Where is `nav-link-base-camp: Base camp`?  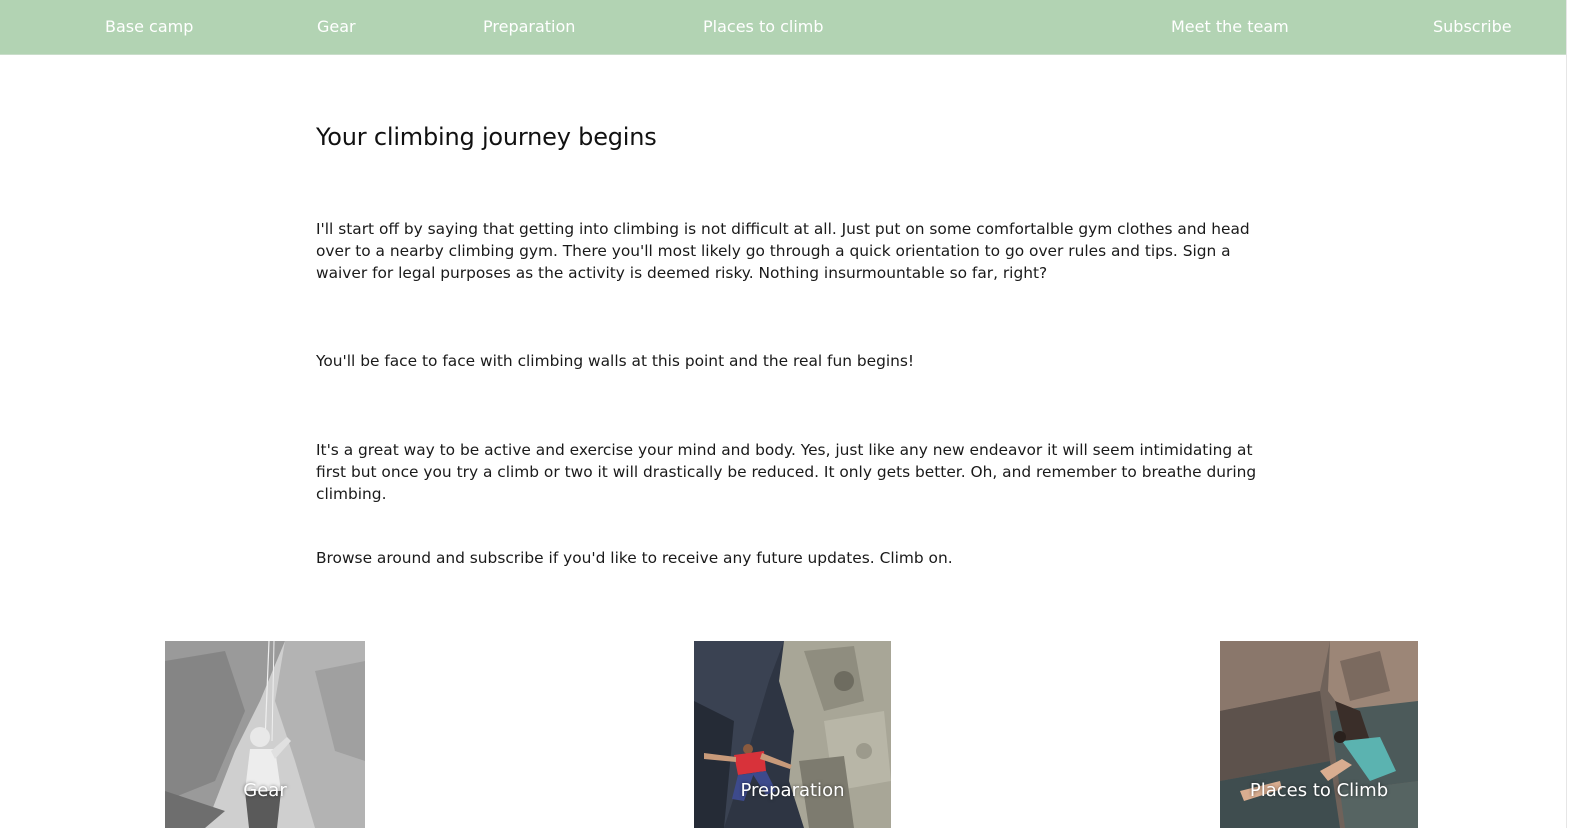 nav-link-base-camp: Base camp is located at coordinates (149, 27).